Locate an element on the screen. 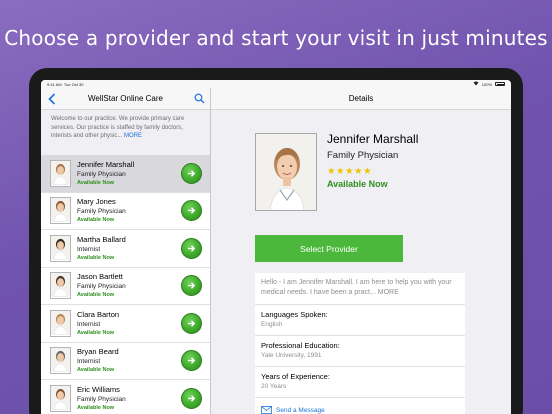 The image size is (552, 414). detail-field-label: Years of Experience: is located at coordinates (295, 376).